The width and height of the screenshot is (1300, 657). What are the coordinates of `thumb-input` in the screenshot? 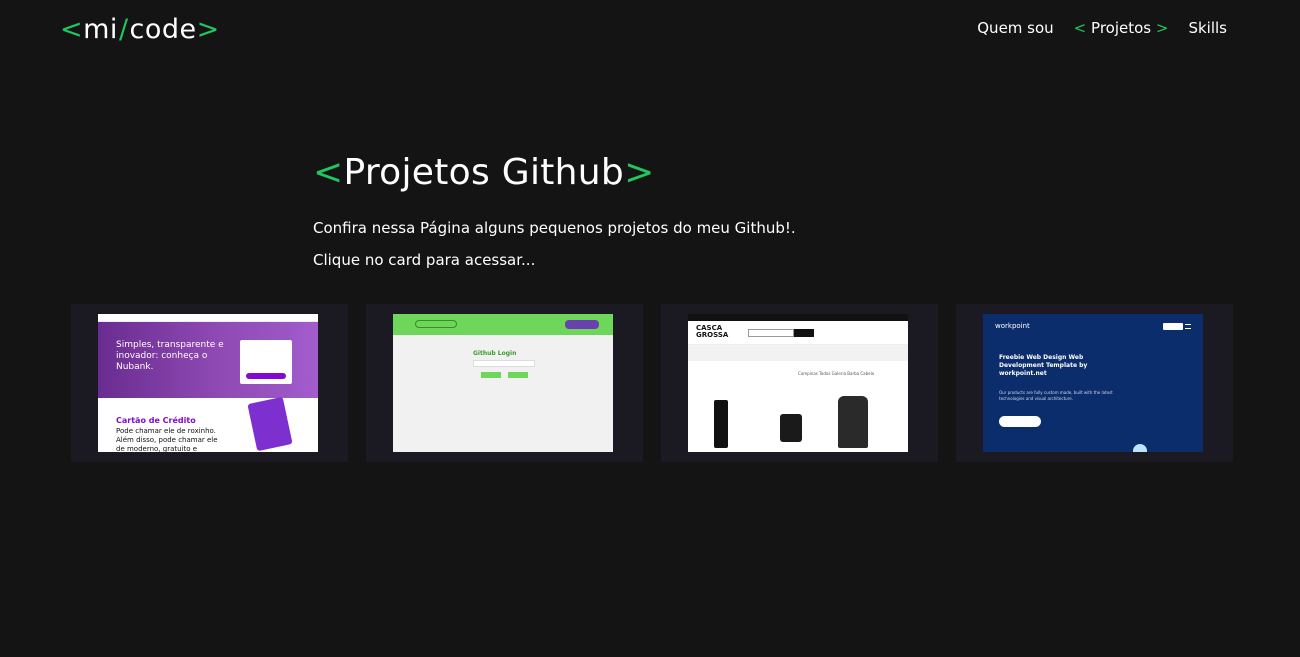 It's located at (504, 363).